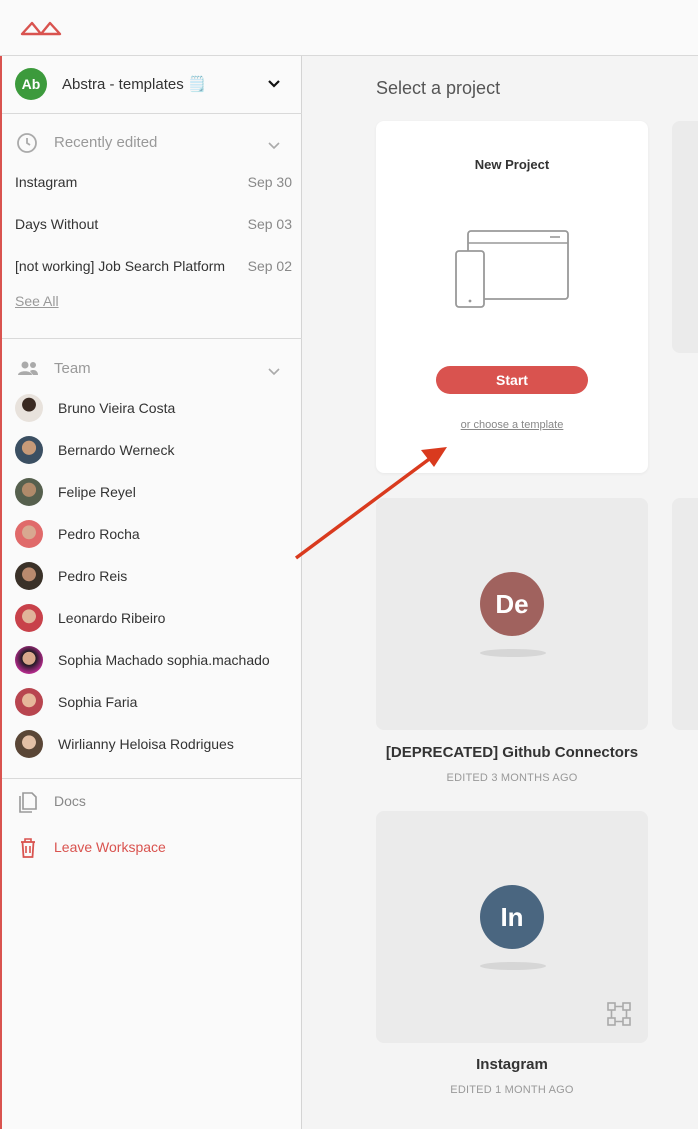 The width and height of the screenshot is (698, 1129). What do you see at coordinates (512, 604) in the screenshot?
I see `project-avatar: De` at bounding box center [512, 604].